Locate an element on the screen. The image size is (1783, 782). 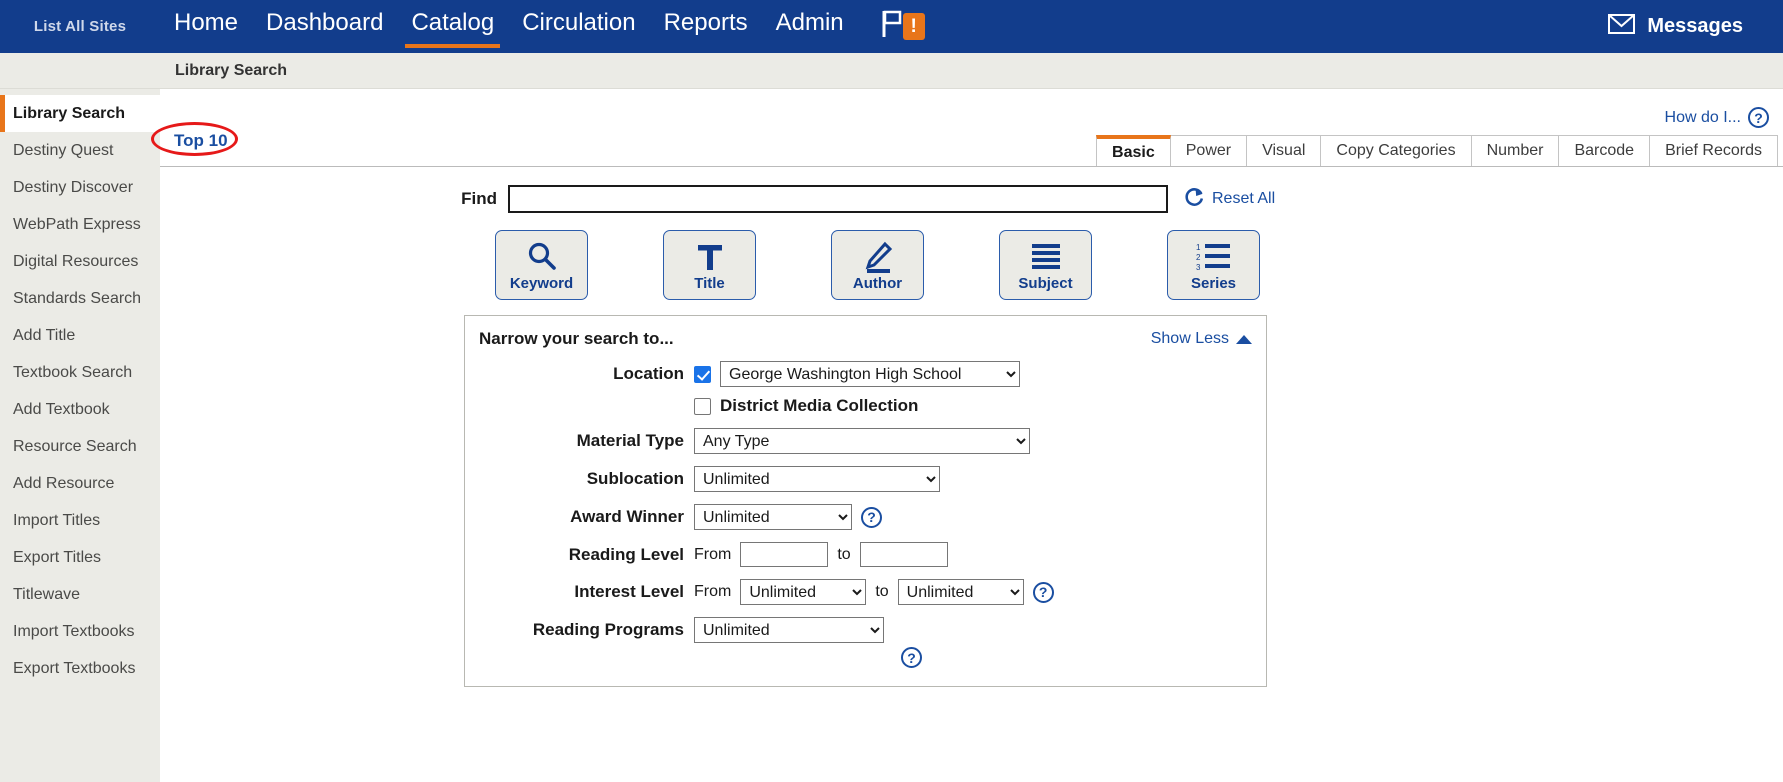
search-button-title: Title is located at coordinates (709, 265).